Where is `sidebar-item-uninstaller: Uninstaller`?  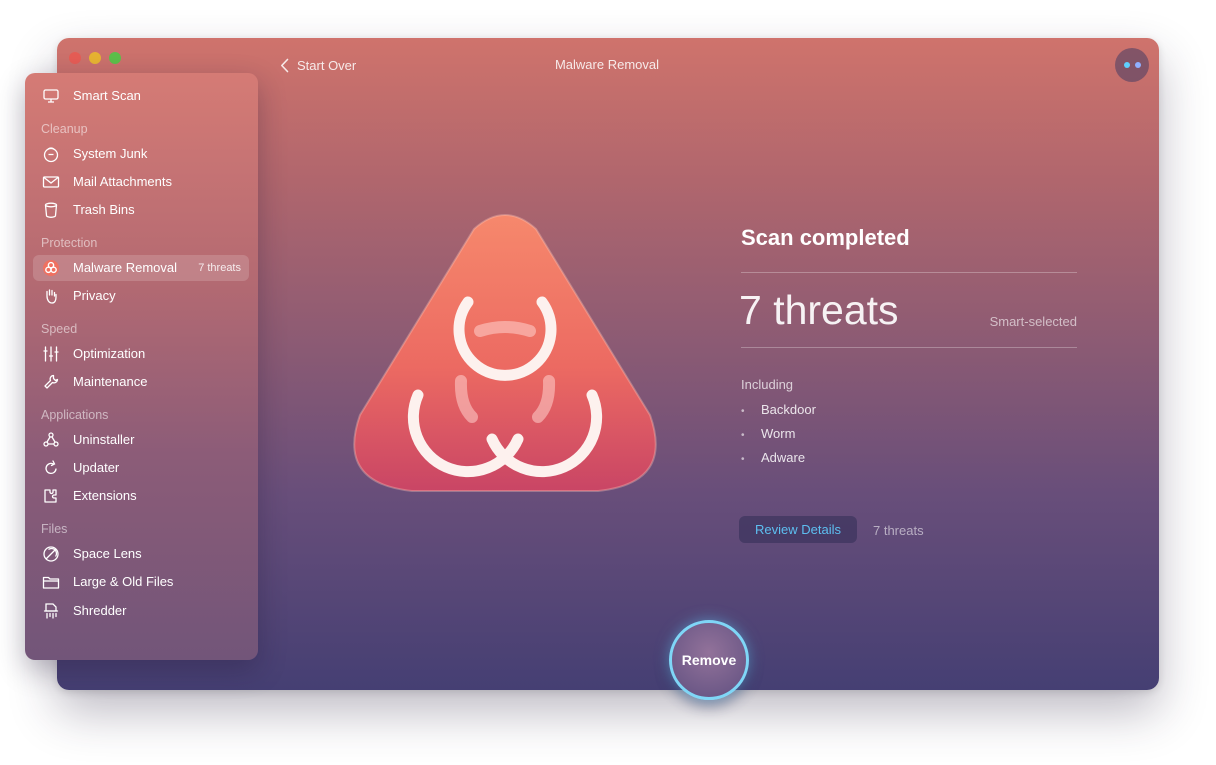 sidebar-item-uninstaller: Uninstaller is located at coordinates (141, 440).